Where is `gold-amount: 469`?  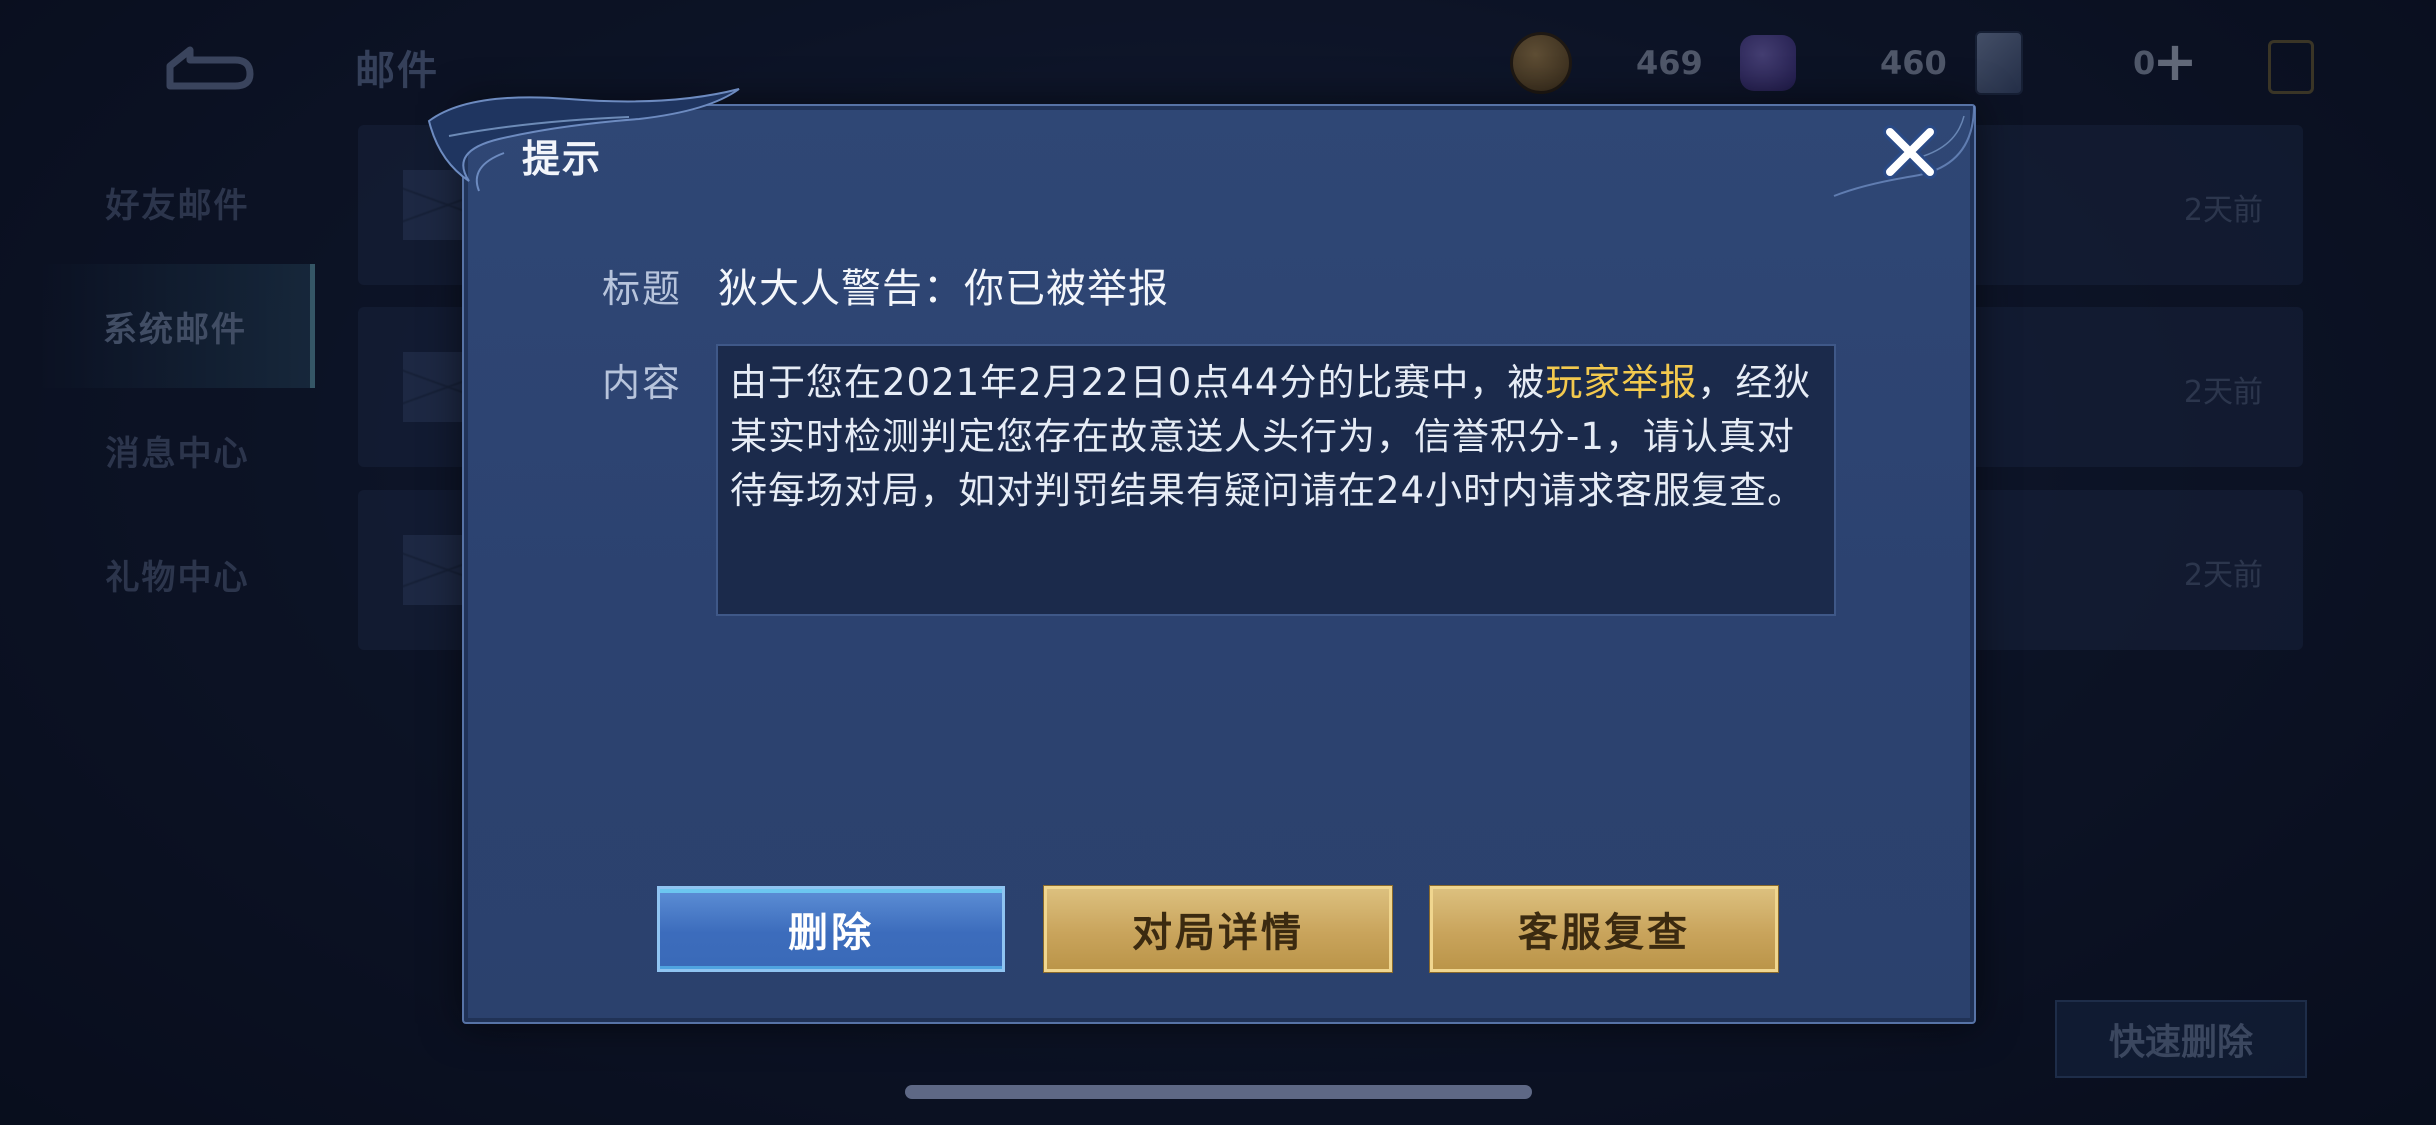
gold-amount: 469 is located at coordinates (1669, 63).